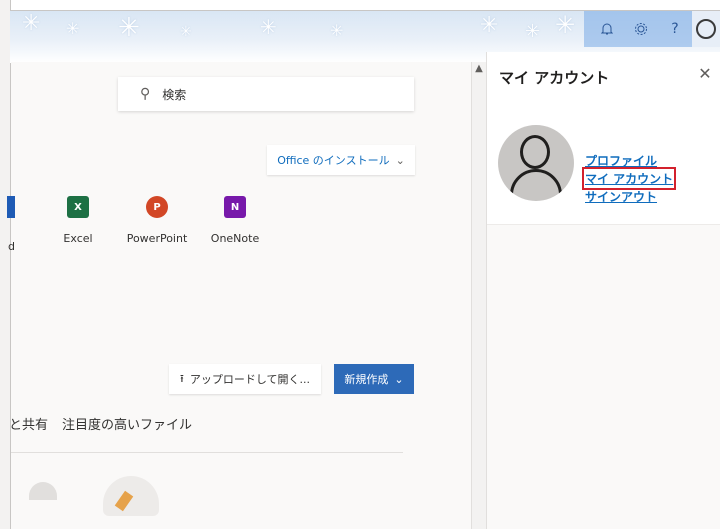  Describe the element at coordinates (629, 196) in the screenshot. I see `sign-out-link: サインアウト` at that location.